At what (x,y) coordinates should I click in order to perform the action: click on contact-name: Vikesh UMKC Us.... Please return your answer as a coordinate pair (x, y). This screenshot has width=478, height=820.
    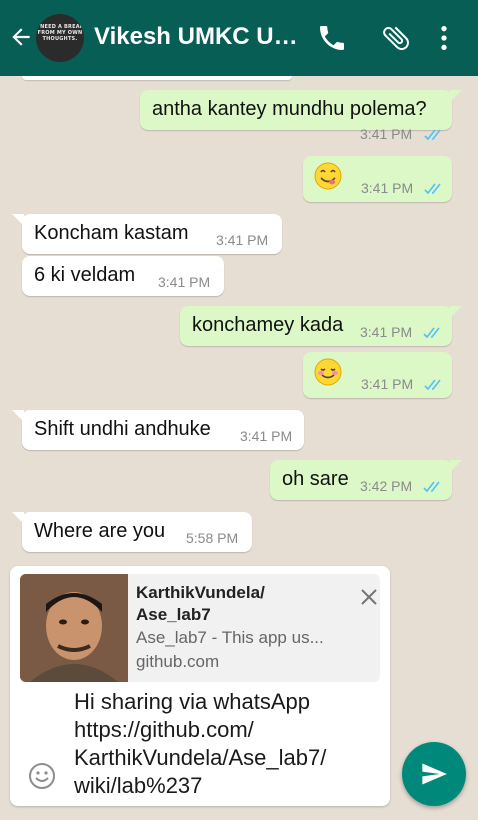
    Looking at the image, I should click on (199, 37).